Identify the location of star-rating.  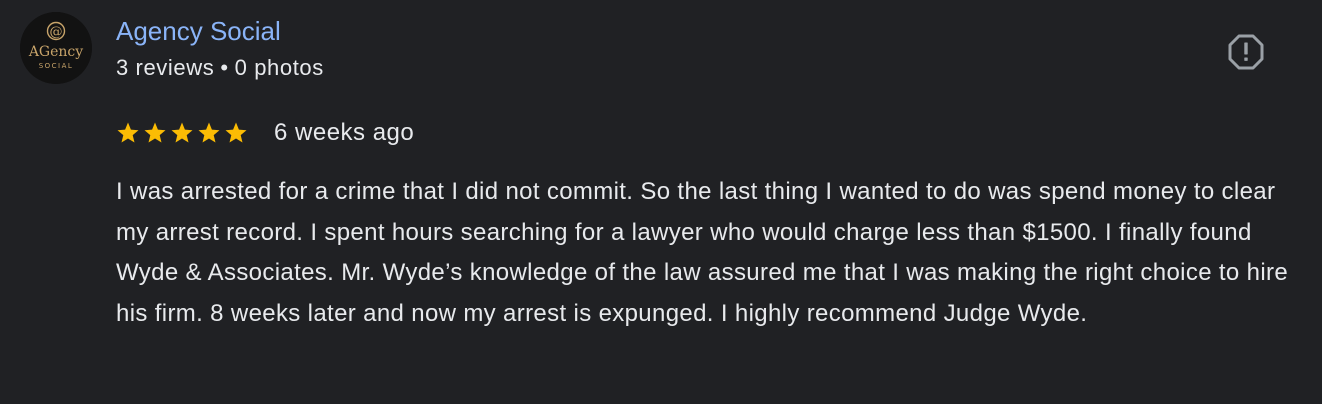
(182, 133).